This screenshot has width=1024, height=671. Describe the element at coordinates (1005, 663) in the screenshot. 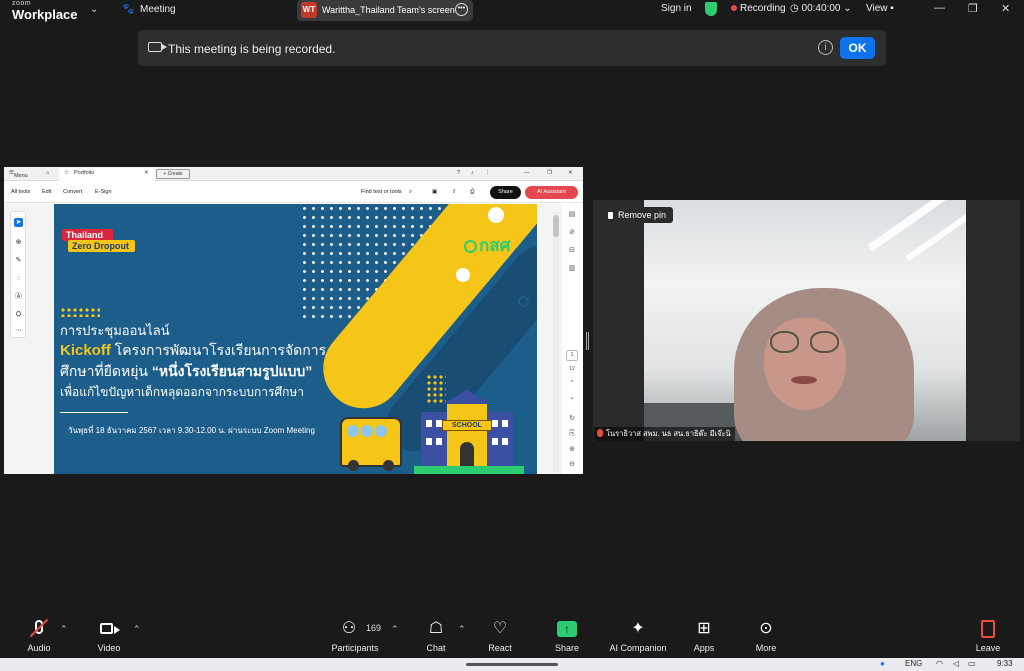

I see `clock: 9:33` at that location.